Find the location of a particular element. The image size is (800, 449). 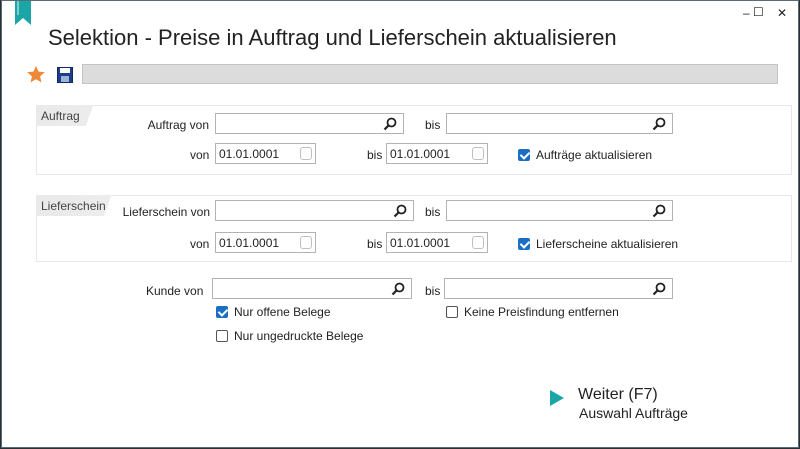

keine-preisfindung-checkbox: Keine Preisfindung entfernen is located at coordinates (532, 312).